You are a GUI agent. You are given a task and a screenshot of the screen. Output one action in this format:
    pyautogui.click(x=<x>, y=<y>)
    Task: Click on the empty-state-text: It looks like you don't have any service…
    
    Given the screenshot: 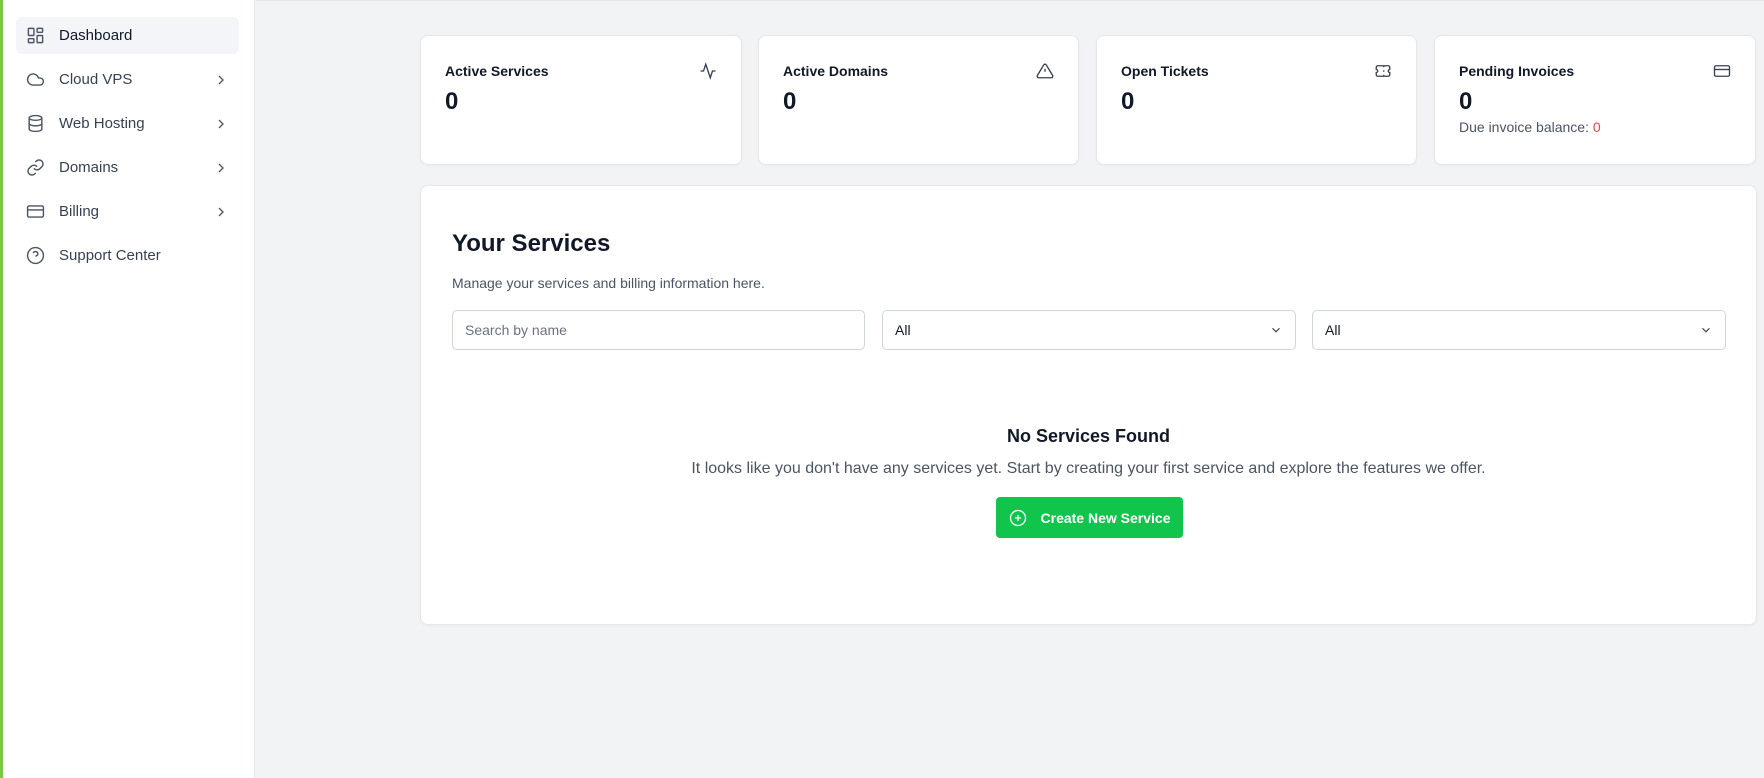 What is the action you would take?
    pyautogui.click(x=1088, y=468)
    